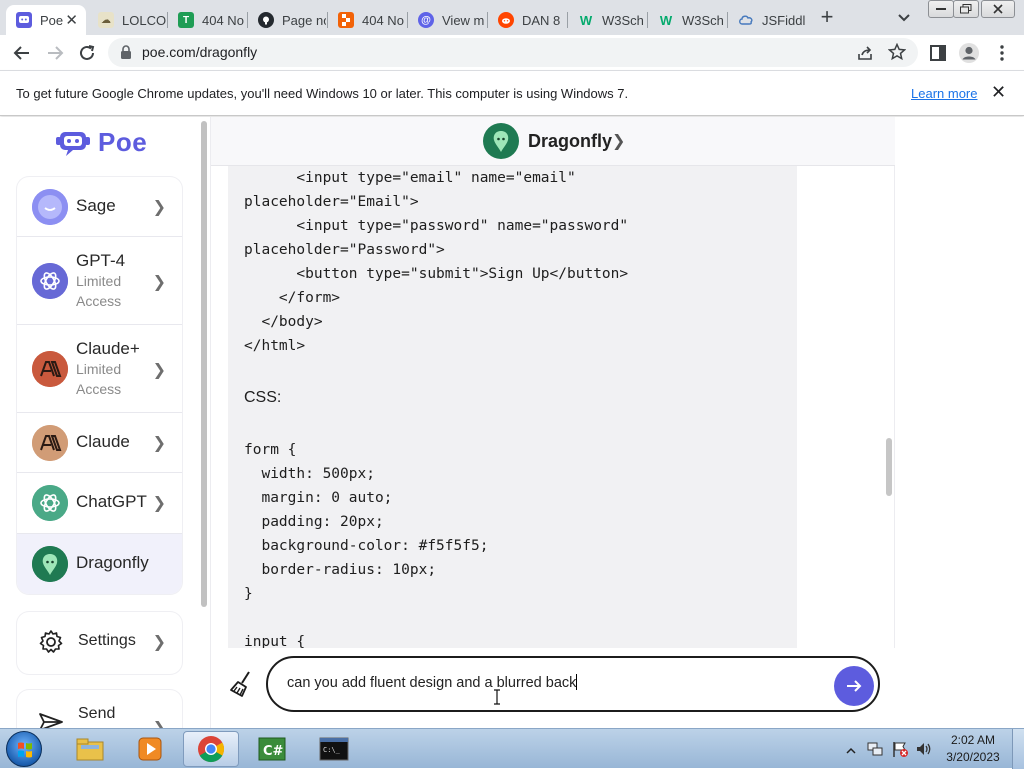 The image size is (1024, 773). I want to click on bot-item-gpt-4: GPT-4 Limited Access ❯, so click(99, 281).